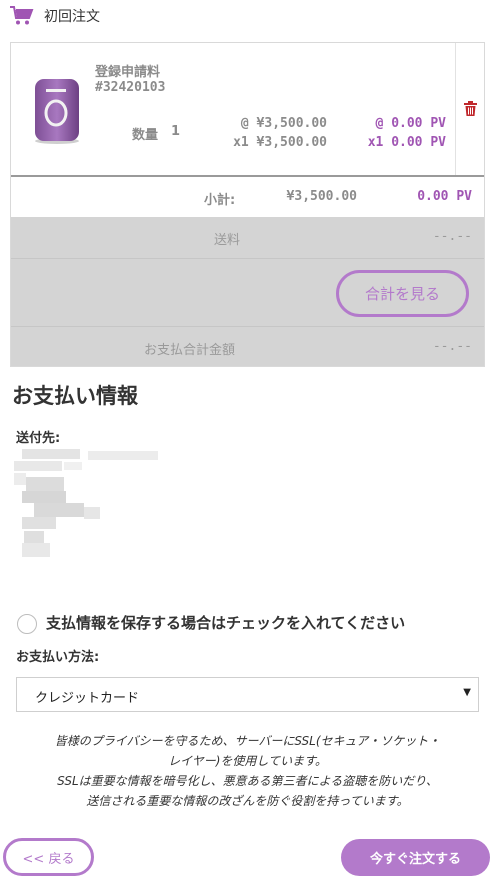  Describe the element at coordinates (247, 761) in the screenshot. I see `ssl-notice-line: レイヤー)を使用しています。` at that location.